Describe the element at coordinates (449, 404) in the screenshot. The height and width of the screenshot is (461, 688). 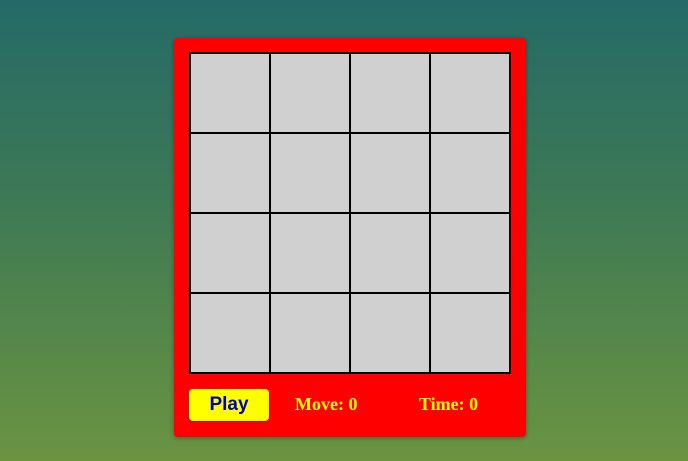
I see `time-counter: Time: 0` at that location.